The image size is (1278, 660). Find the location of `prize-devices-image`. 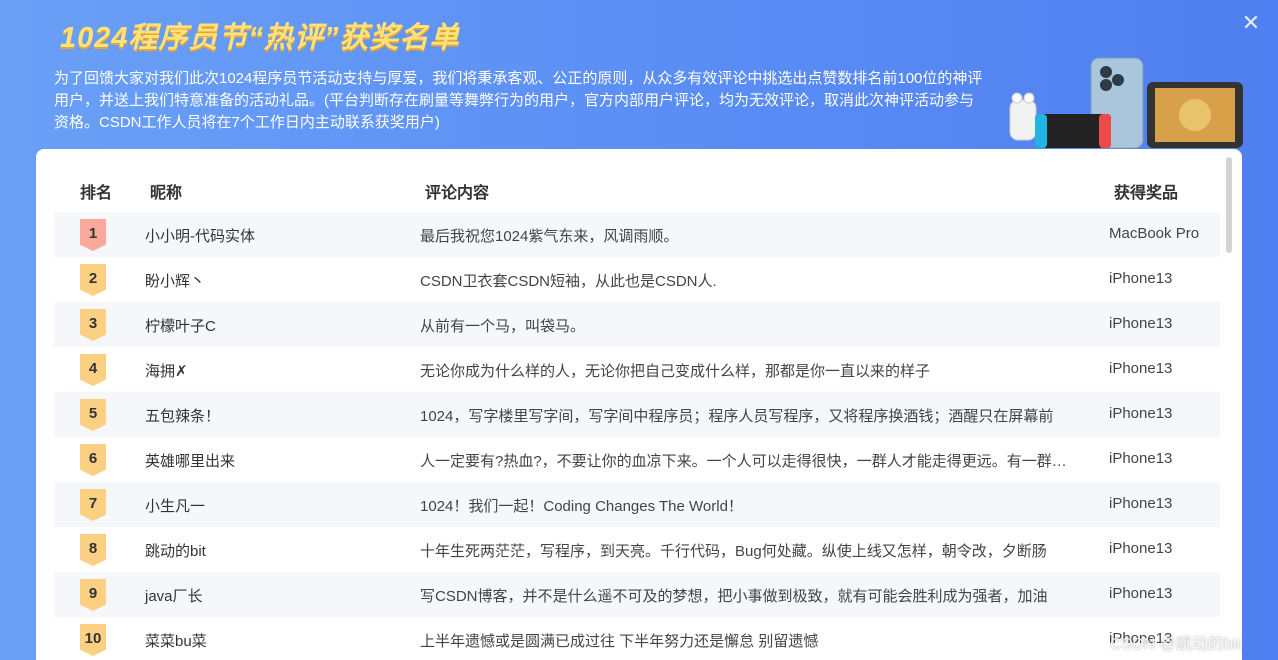

prize-devices-image is located at coordinates (1126, 103).